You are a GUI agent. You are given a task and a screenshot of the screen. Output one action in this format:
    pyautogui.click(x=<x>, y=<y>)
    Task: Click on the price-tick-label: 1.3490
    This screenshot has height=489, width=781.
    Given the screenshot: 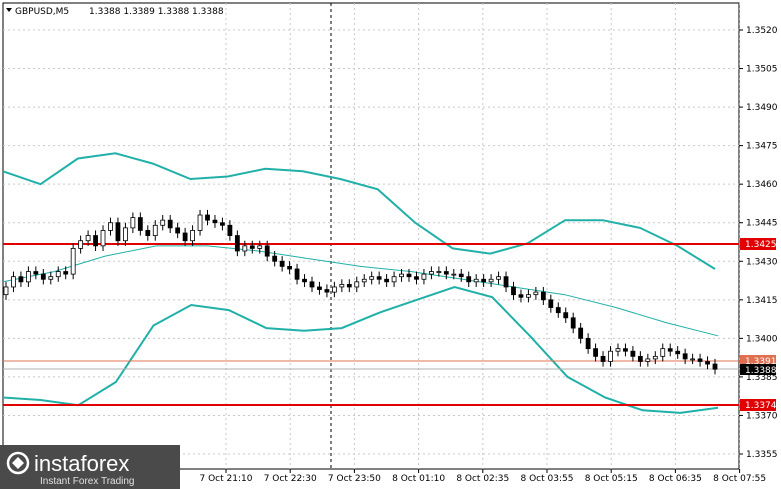 What is the action you would take?
    pyautogui.click(x=762, y=108)
    